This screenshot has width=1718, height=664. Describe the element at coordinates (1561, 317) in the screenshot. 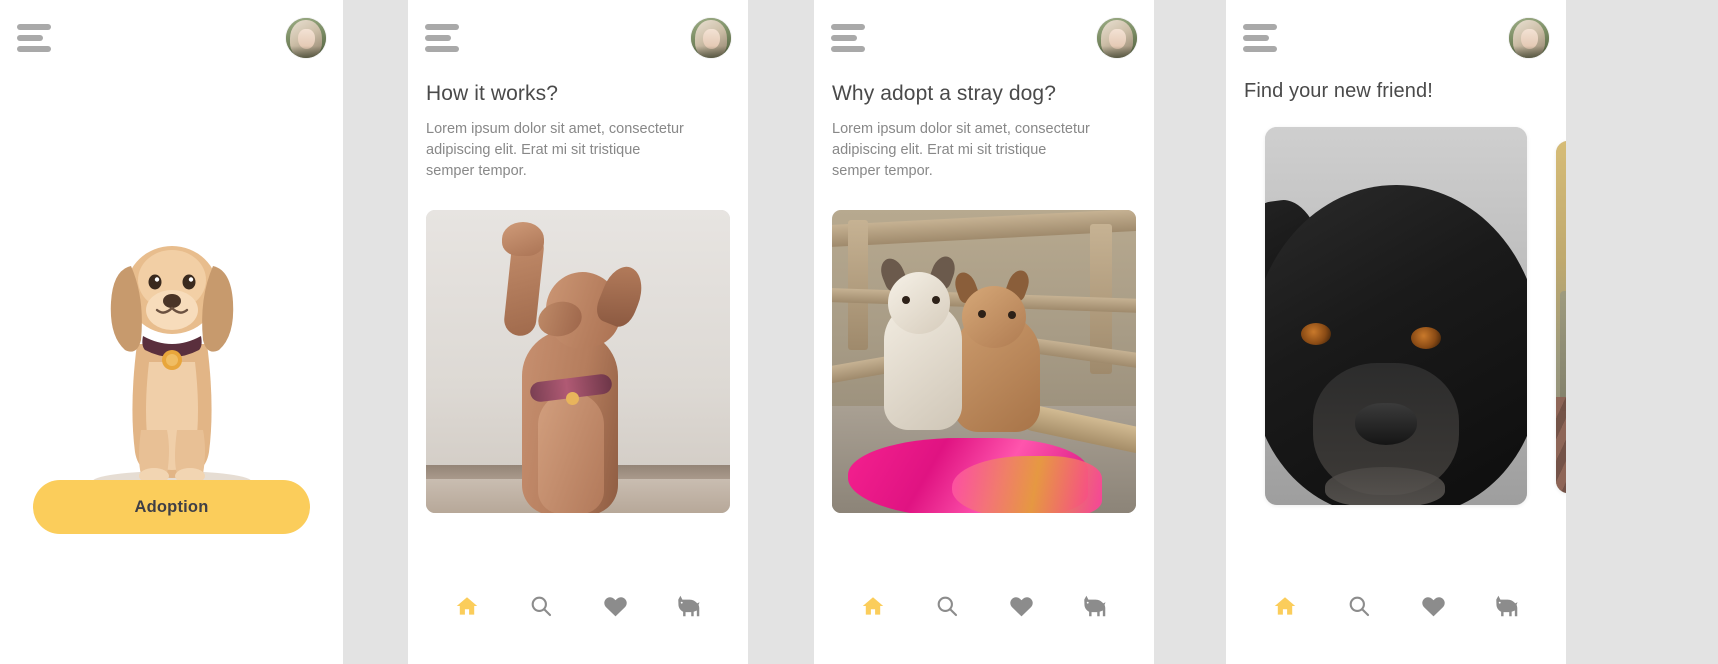

I see `carousel-card-next` at that location.